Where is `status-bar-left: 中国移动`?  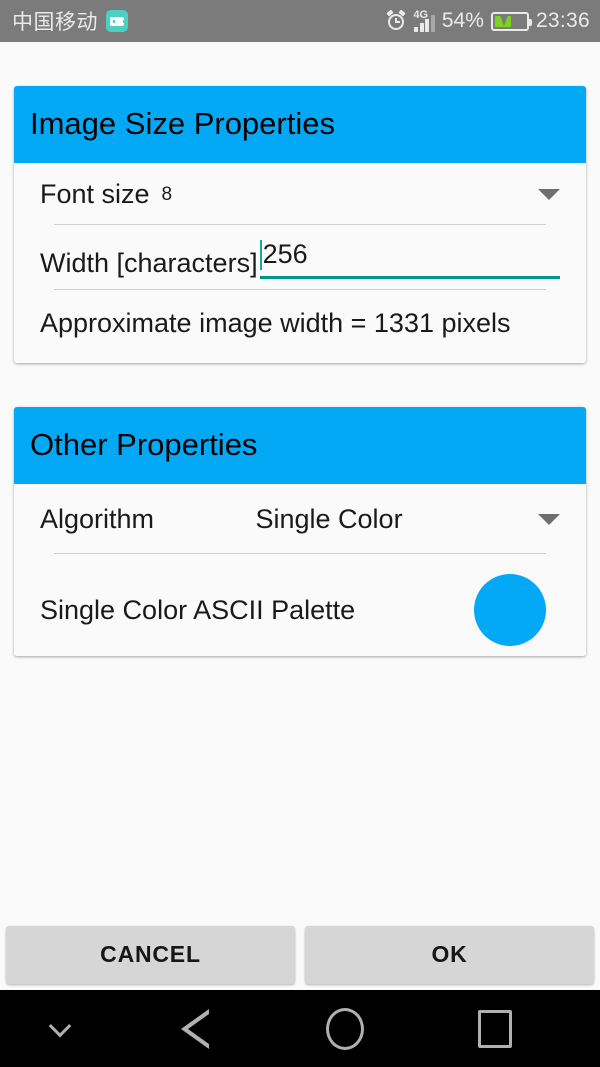
status-bar-left: 中国移动 is located at coordinates (70, 21).